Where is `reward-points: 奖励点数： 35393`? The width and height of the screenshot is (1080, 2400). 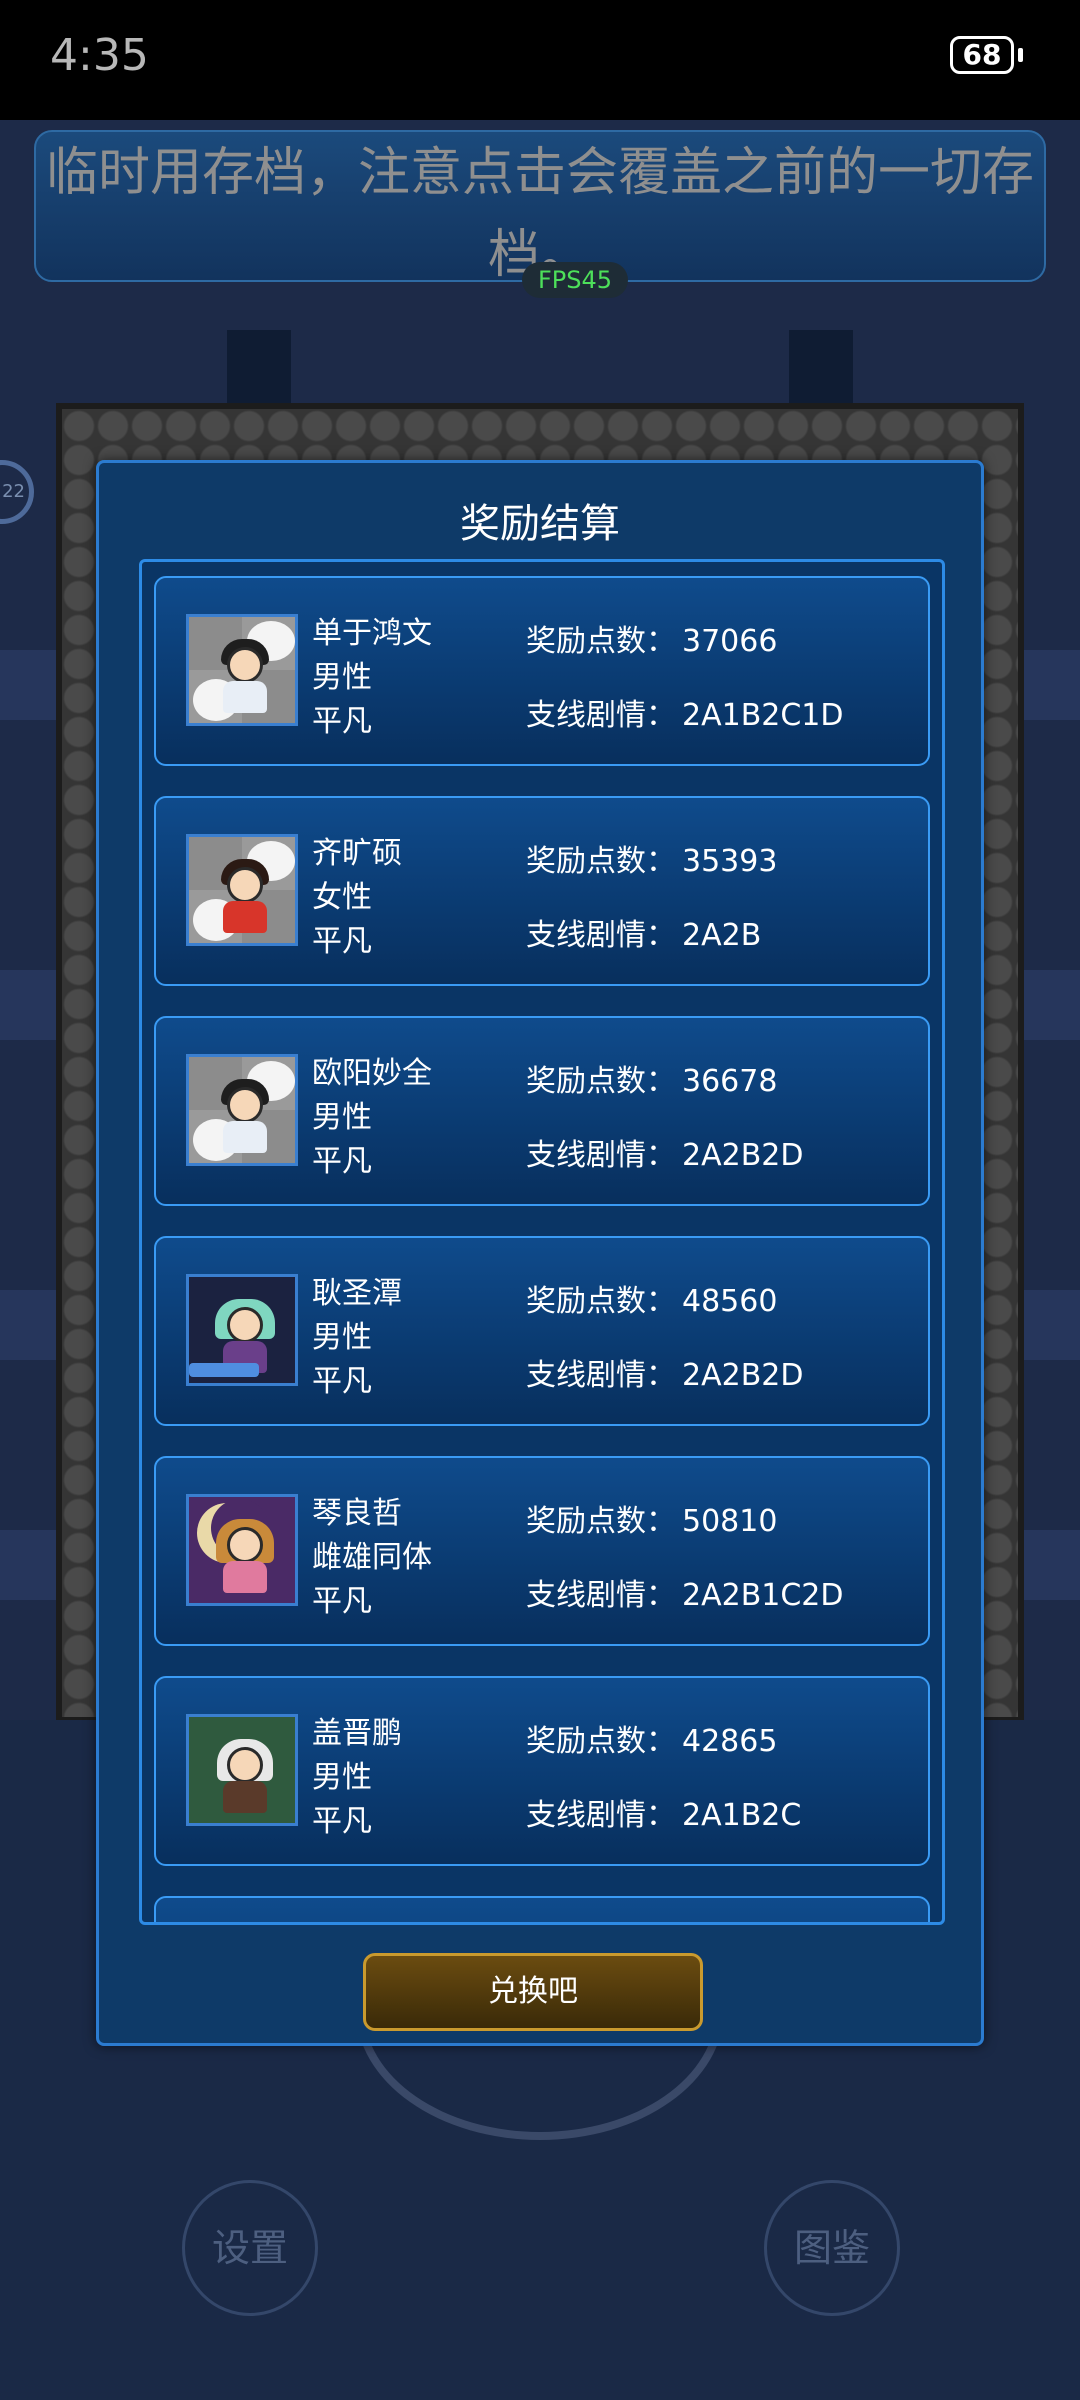 reward-points: 奖励点数： 35393 is located at coordinates (651, 858).